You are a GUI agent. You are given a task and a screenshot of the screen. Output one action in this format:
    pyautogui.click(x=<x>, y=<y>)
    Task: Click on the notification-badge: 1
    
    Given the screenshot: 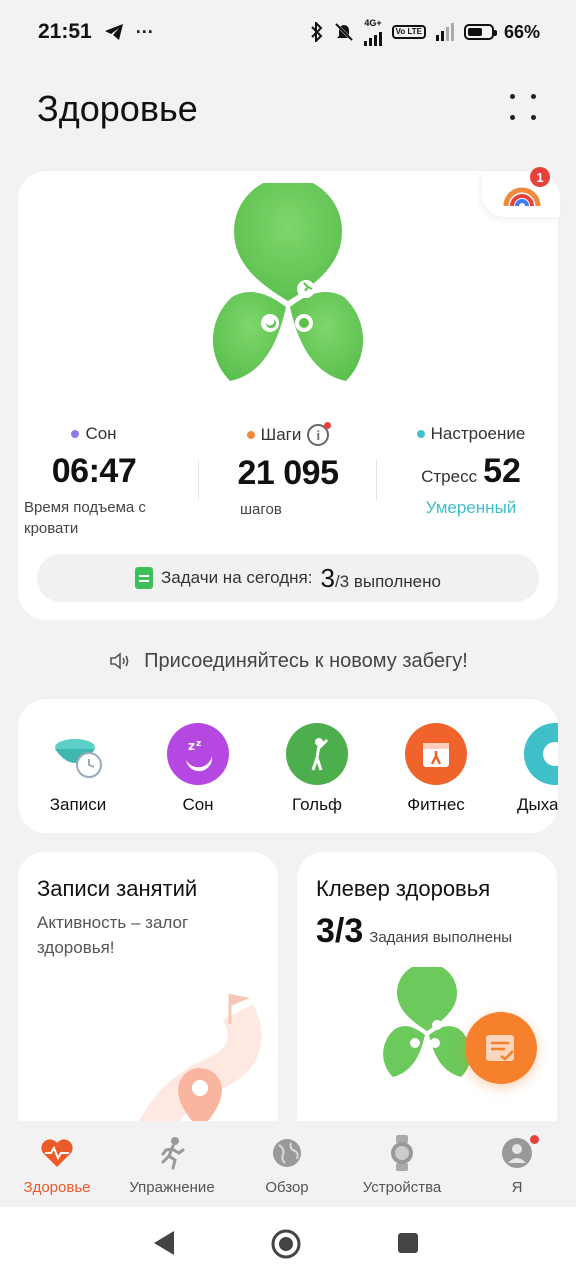 What is the action you would take?
    pyautogui.click(x=540, y=177)
    